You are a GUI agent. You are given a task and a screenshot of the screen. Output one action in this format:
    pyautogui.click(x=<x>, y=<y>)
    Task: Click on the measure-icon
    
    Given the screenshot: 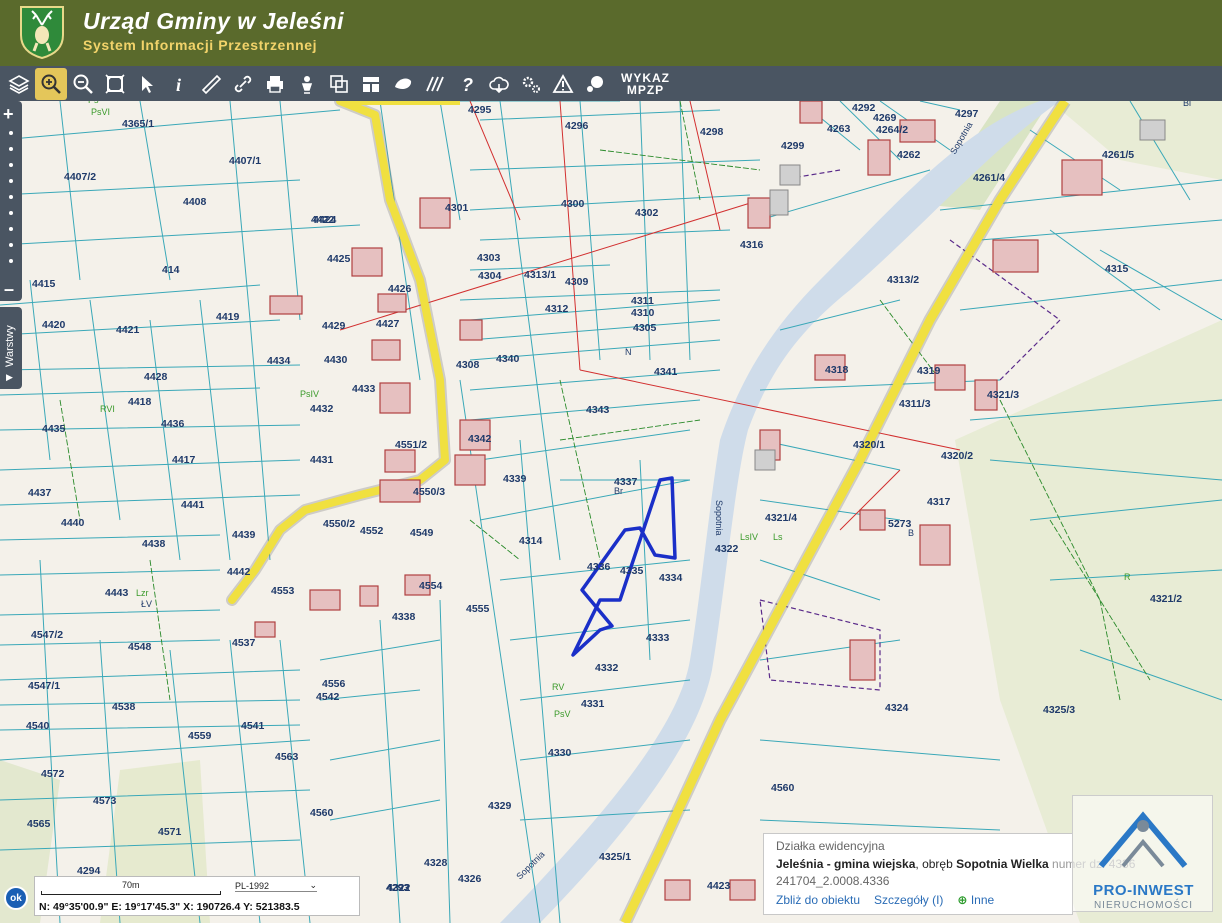 What is the action you would take?
    pyautogui.click(x=211, y=84)
    